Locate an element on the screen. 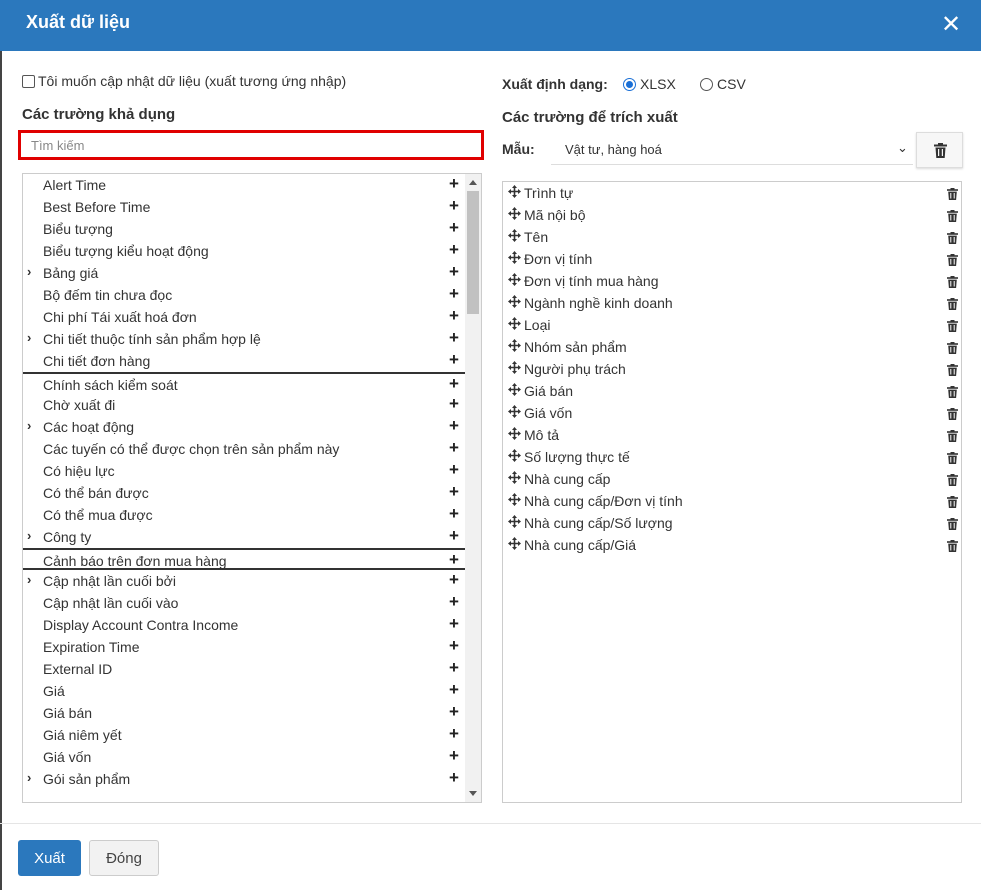 The image size is (981, 890). available-field-item: Cảnh báo trên đơn mua hàng + is located at coordinates (244, 559).